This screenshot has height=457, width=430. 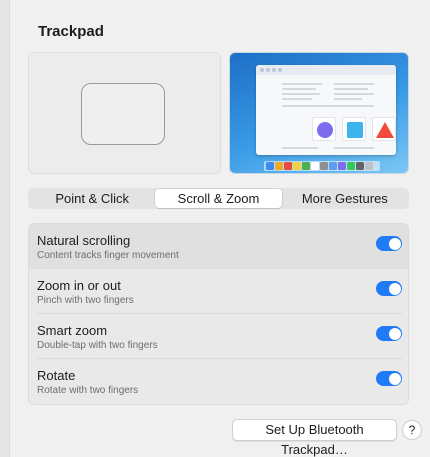 I want to click on window-edge, so click(x=5, y=228).